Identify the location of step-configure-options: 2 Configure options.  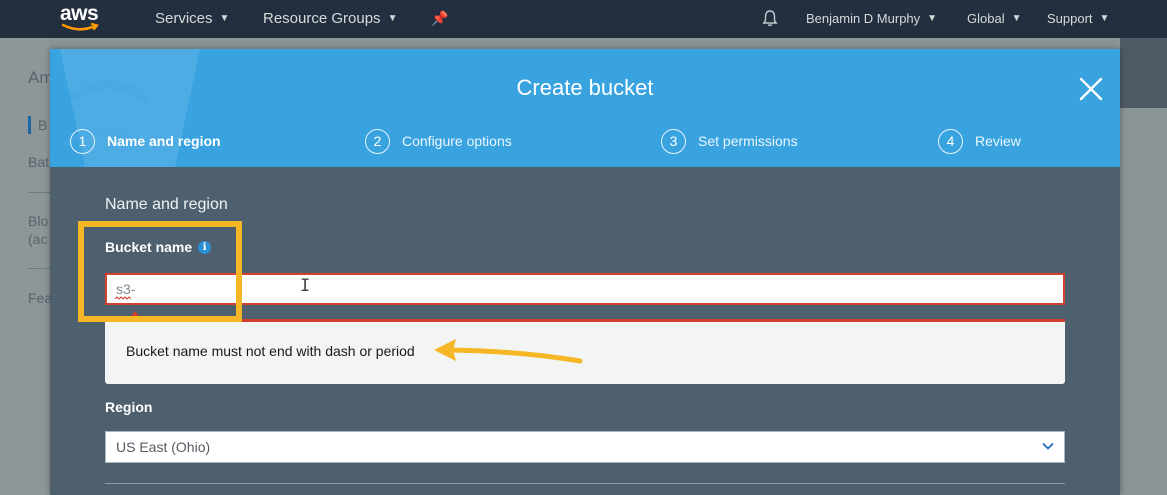
(438, 141).